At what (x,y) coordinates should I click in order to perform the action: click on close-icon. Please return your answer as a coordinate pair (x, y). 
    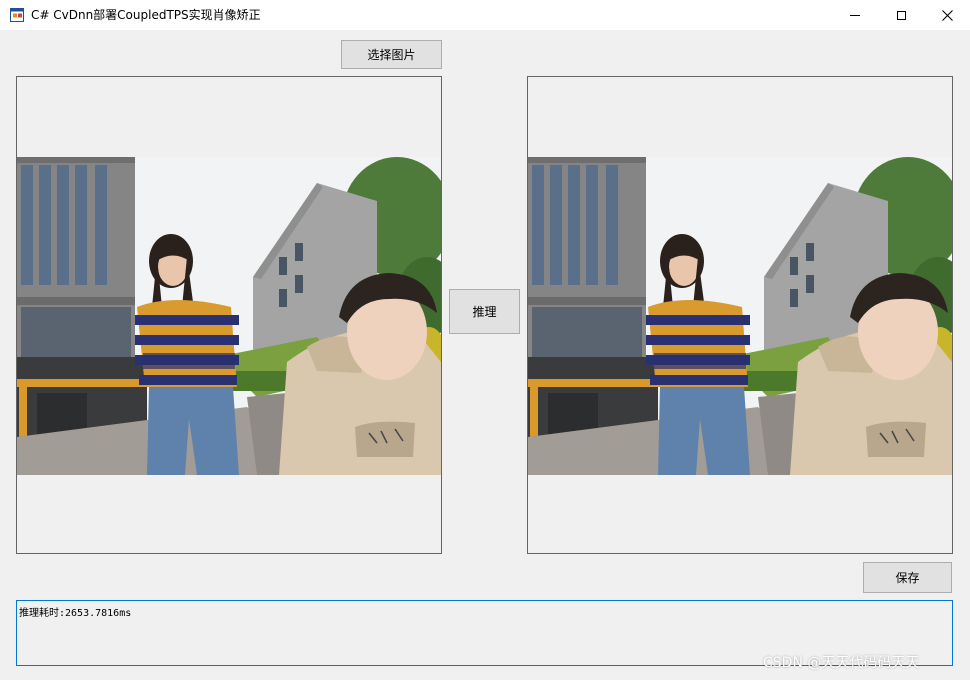
    Looking at the image, I should click on (947, 15).